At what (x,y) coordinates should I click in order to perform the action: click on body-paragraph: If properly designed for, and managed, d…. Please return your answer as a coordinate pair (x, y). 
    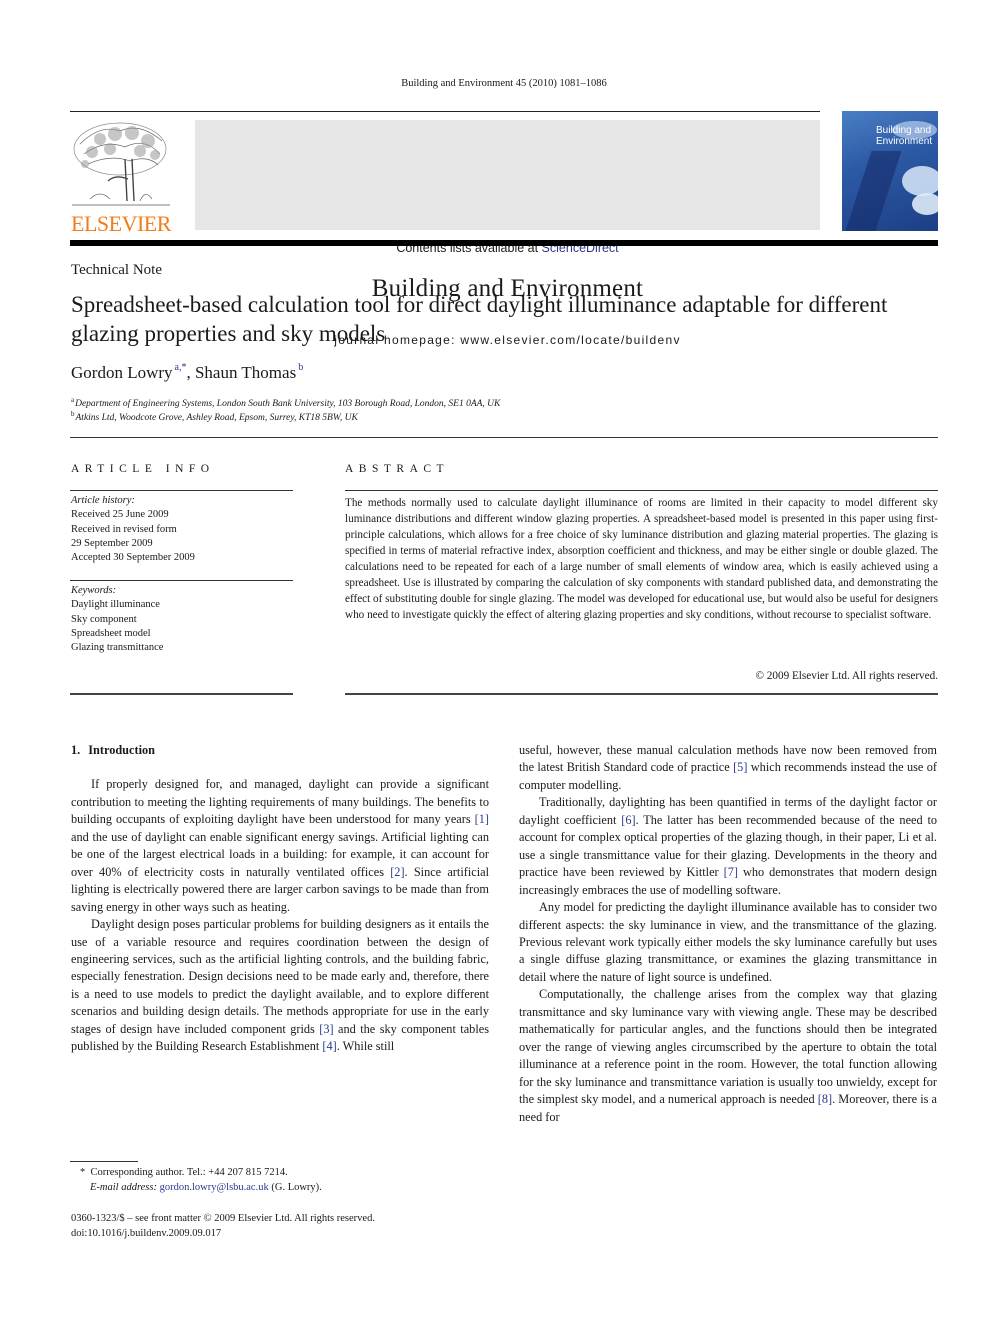
    Looking at the image, I should click on (280, 846).